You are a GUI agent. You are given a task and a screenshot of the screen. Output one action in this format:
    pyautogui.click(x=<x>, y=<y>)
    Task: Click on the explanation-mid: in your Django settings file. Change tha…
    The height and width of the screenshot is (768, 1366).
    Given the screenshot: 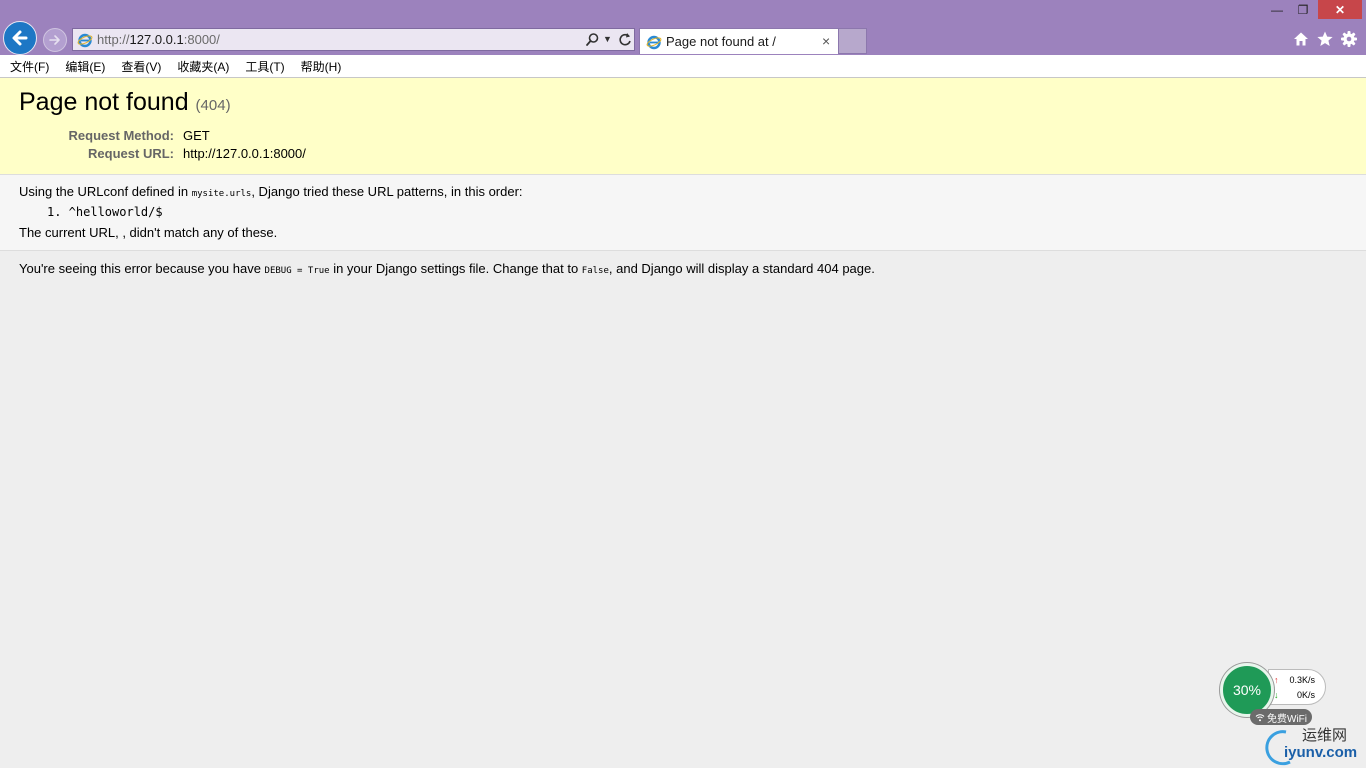 What is the action you would take?
    pyautogui.click(x=455, y=268)
    